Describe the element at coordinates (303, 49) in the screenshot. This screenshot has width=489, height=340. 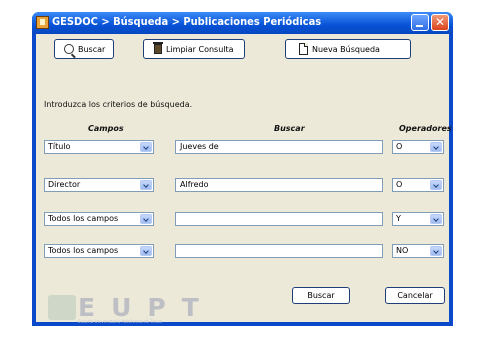
I see `new-document-icon` at that location.